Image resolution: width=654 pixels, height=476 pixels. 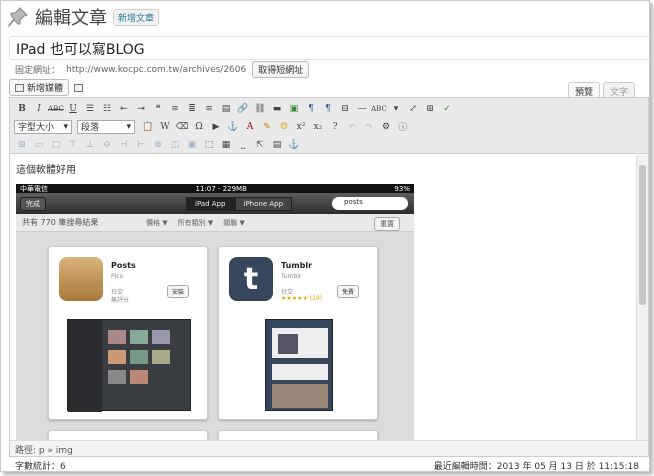 What do you see at coordinates (22, 144) in the screenshot?
I see `table-icon: ⊞` at bounding box center [22, 144].